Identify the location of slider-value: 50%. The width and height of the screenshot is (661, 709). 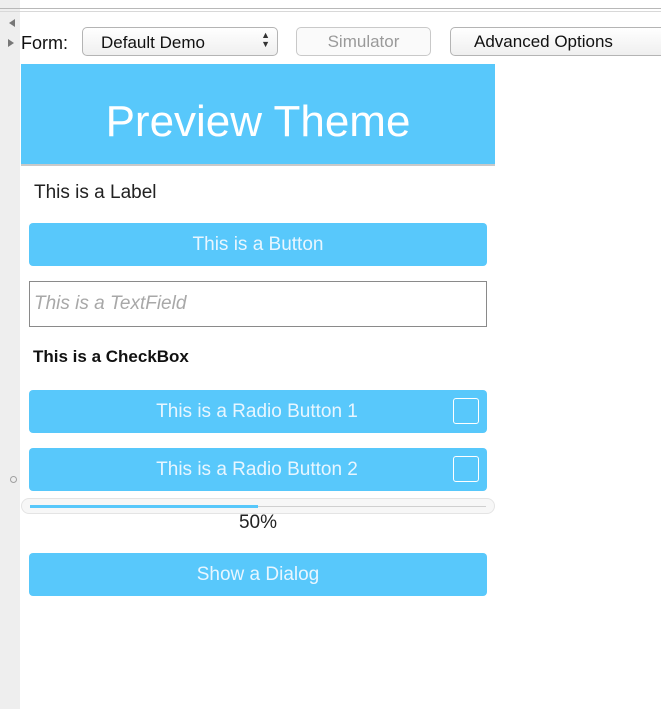
(258, 522).